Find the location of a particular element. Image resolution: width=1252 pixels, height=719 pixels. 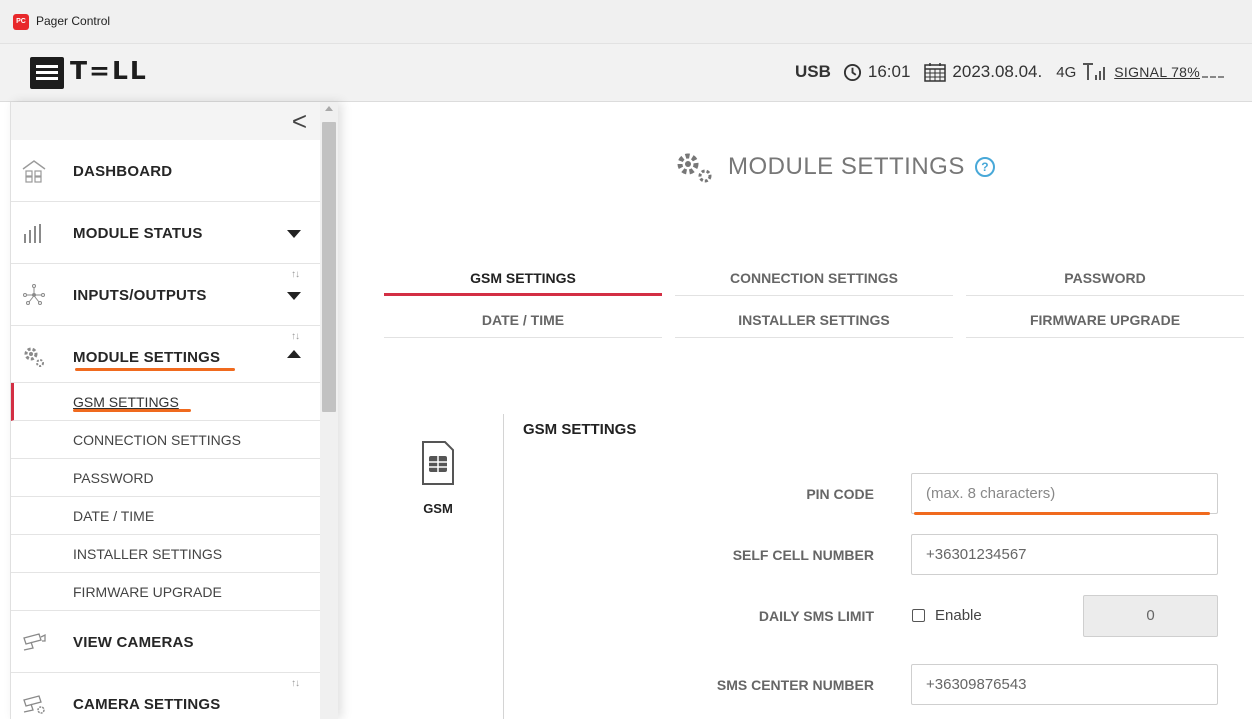

sidebar-subitem-firmware-upgrade: FIRMWARE UPGRADE is located at coordinates (166, 592).